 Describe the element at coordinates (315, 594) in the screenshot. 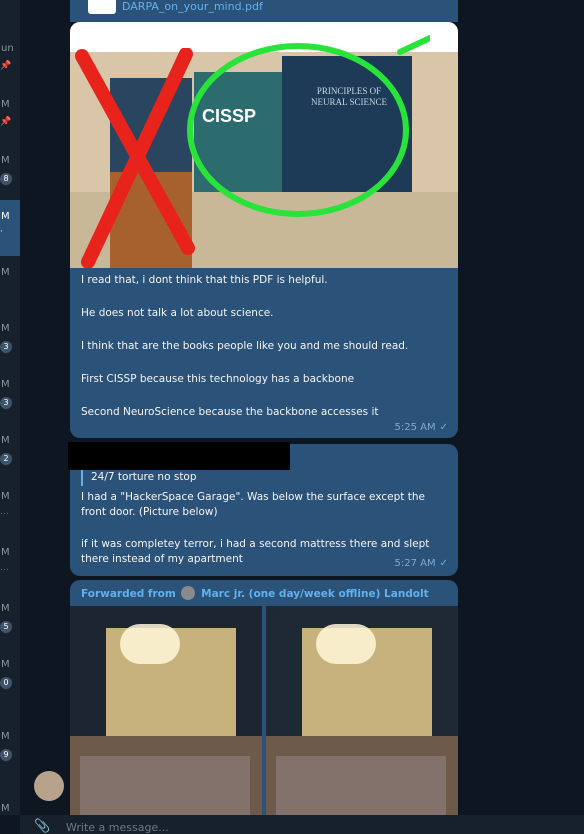

I see `forwarded-name: Marc jr. (one day/week offline) Landolt` at that location.